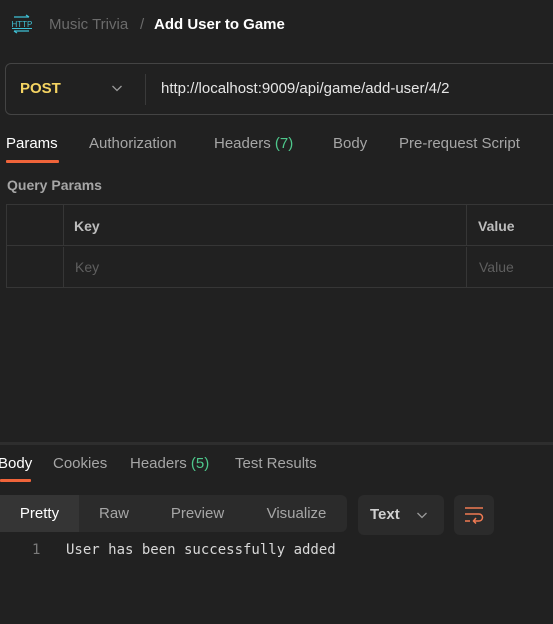 The width and height of the screenshot is (553, 624). I want to click on wrap-lines-icon, so click(474, 515).